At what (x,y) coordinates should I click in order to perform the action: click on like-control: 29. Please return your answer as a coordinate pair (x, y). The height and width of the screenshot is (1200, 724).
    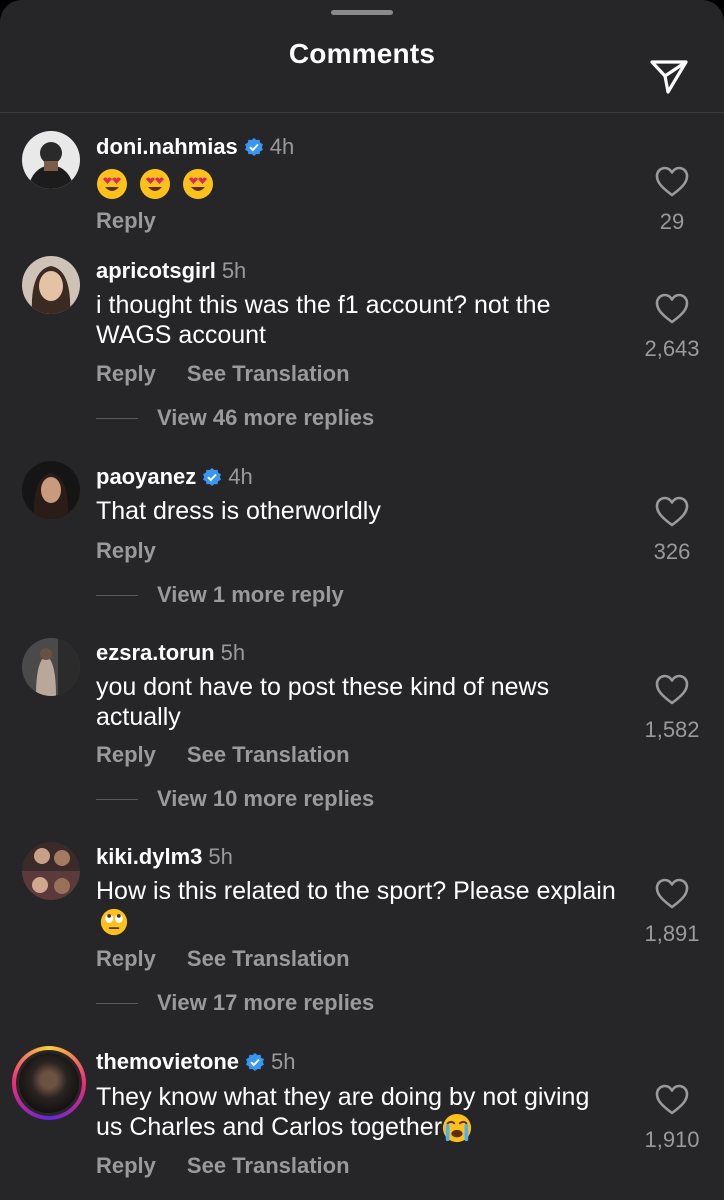
    Looking at the image, I should click on (672, 200).